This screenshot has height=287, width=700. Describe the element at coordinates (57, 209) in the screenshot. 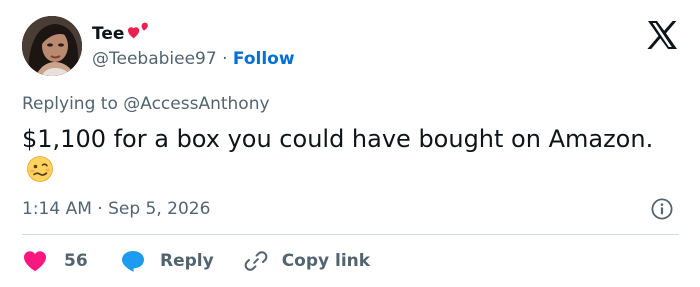

I see `timestamp-time: 1:14 AM` at that location.